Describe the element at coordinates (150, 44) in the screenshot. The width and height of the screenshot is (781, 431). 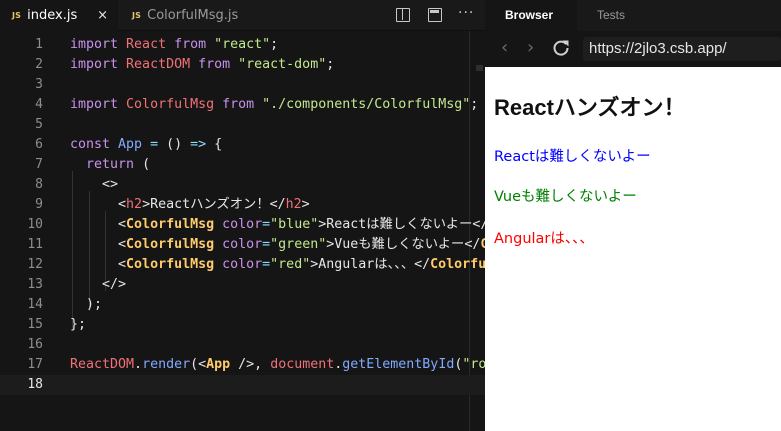
I see `code-token: React` at that location.